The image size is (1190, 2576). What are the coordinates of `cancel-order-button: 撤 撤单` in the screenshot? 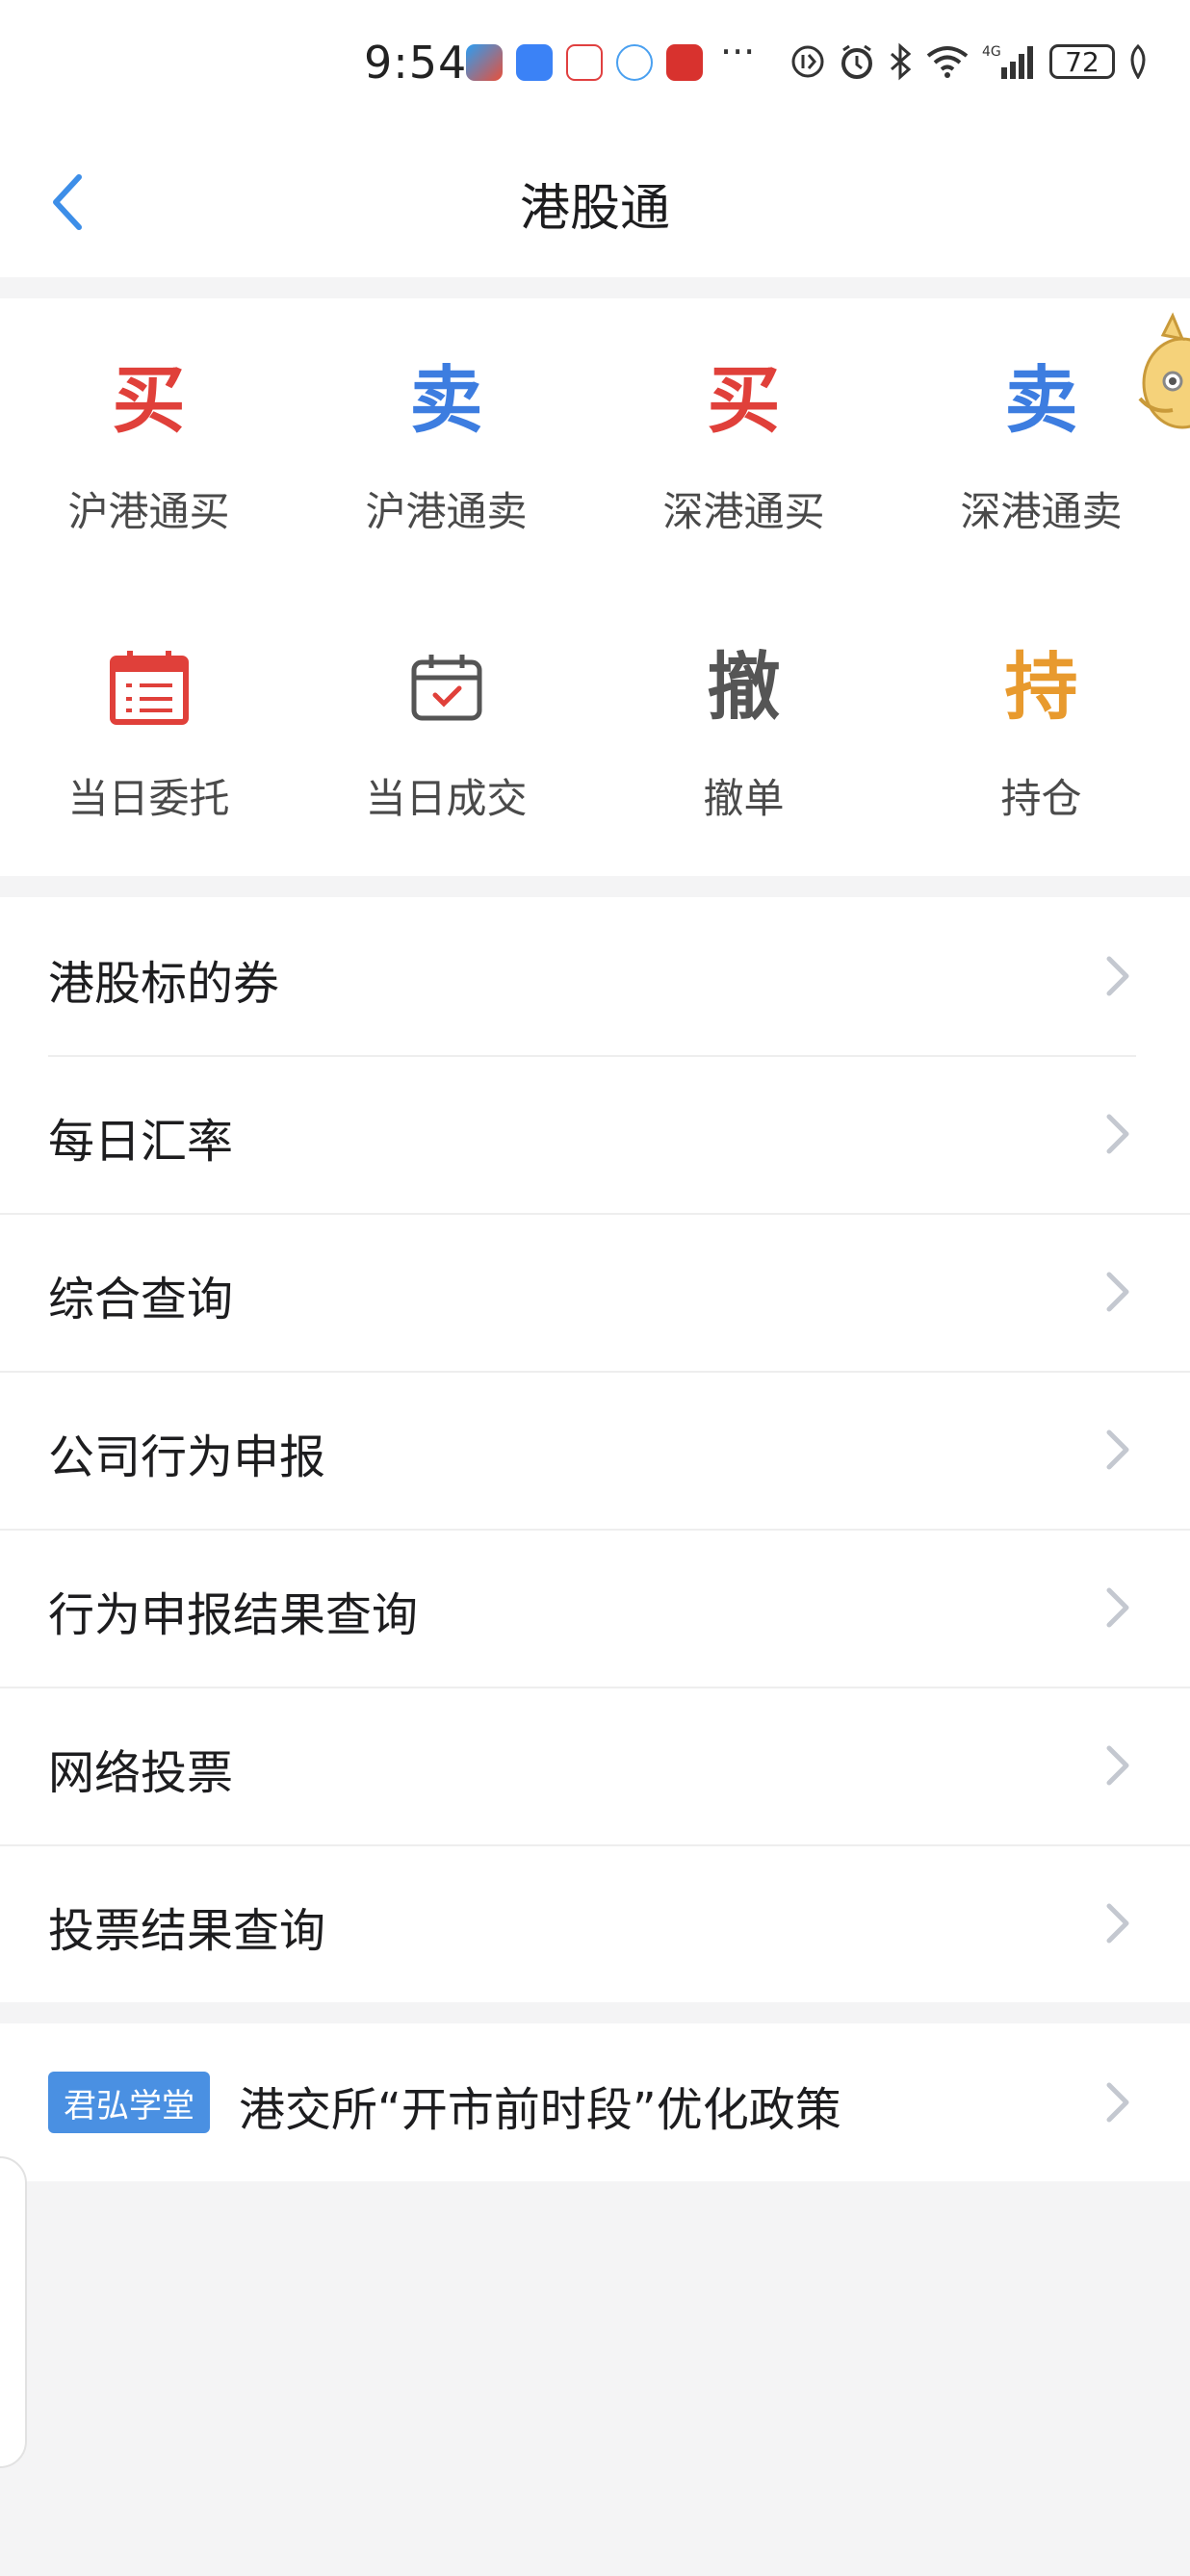 It's located at (744, 732).